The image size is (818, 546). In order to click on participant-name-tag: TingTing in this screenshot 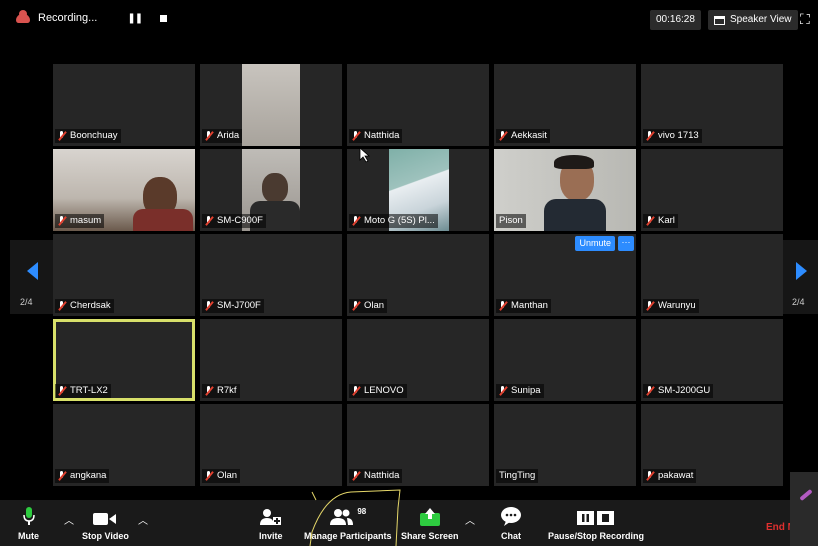, I will do `click(517, 476)`.